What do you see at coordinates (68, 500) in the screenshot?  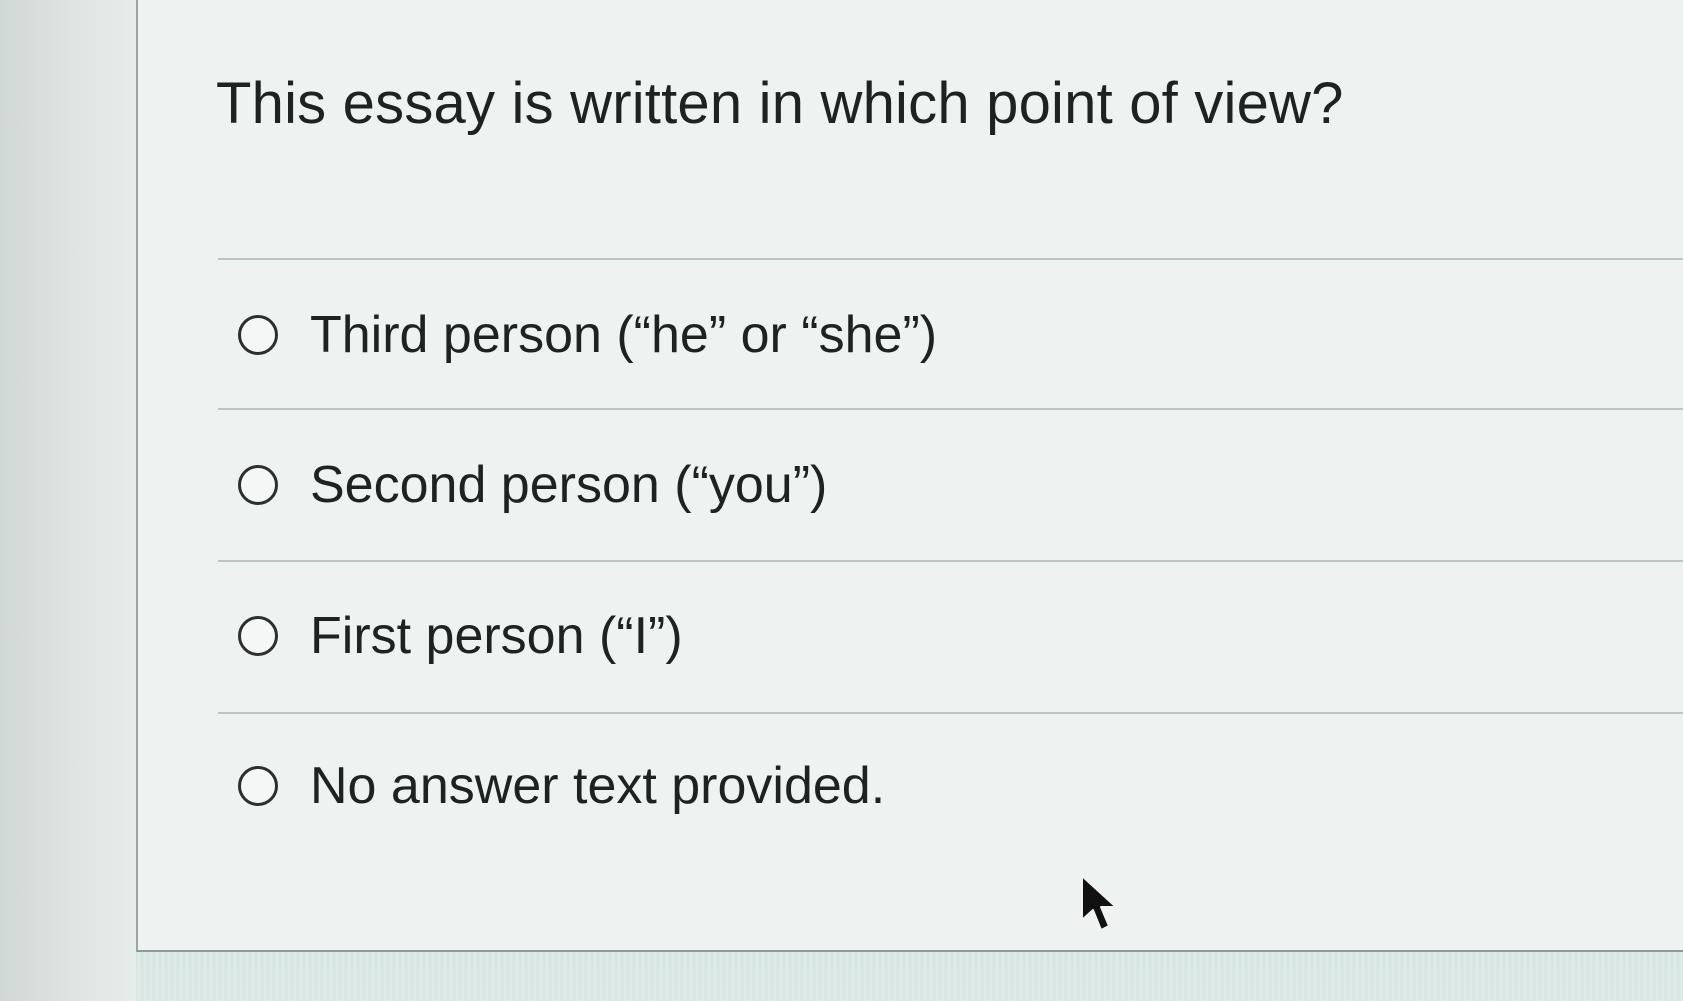 I see `page-margin` at bounding box center [68, 500].